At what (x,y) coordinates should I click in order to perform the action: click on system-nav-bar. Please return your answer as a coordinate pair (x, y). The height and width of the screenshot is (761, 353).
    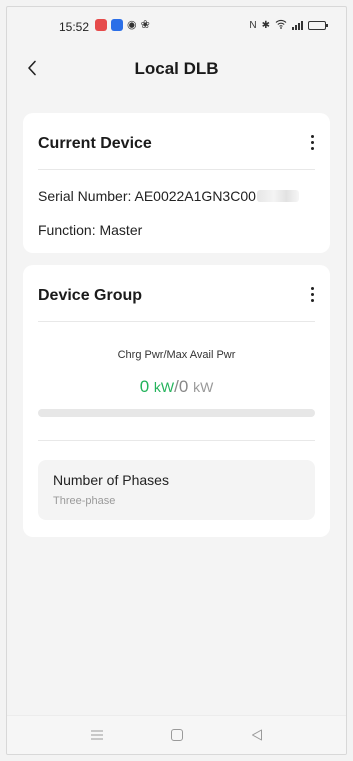
    Looking at the image, I should click on (176, 734).